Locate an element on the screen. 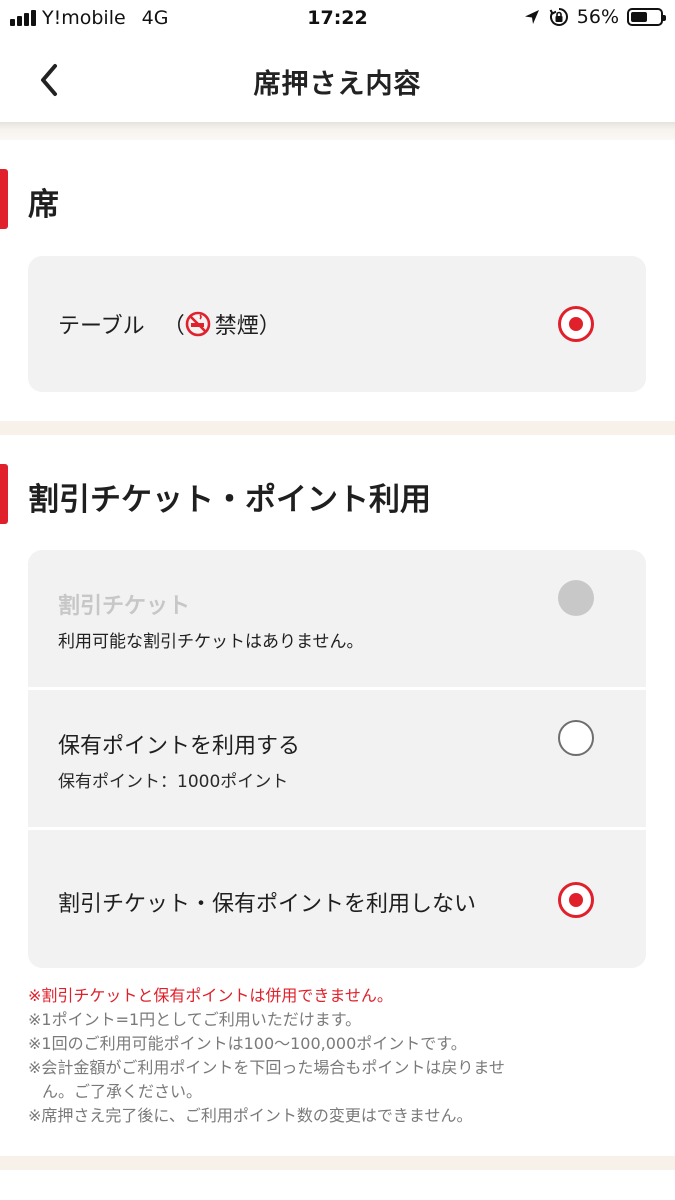 The width and height of the screenshot is (675, 1200). no-discount-radio is located at coordinates (576, 900).